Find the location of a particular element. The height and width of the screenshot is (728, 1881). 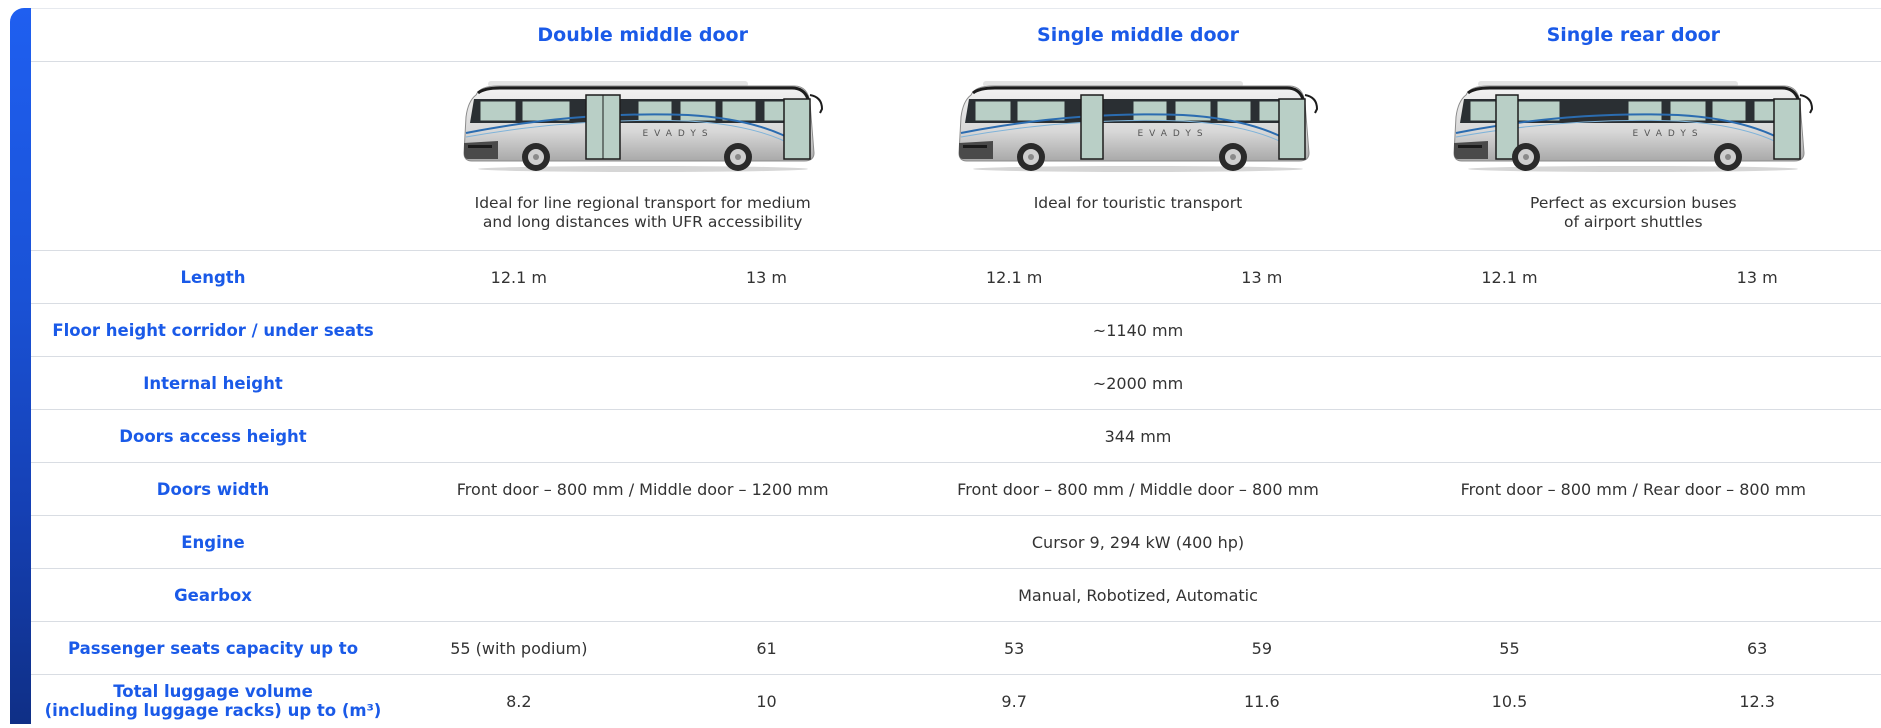

spec-label-floor-height: Floor height corridor / under seats is located at coordinates (213, 330).